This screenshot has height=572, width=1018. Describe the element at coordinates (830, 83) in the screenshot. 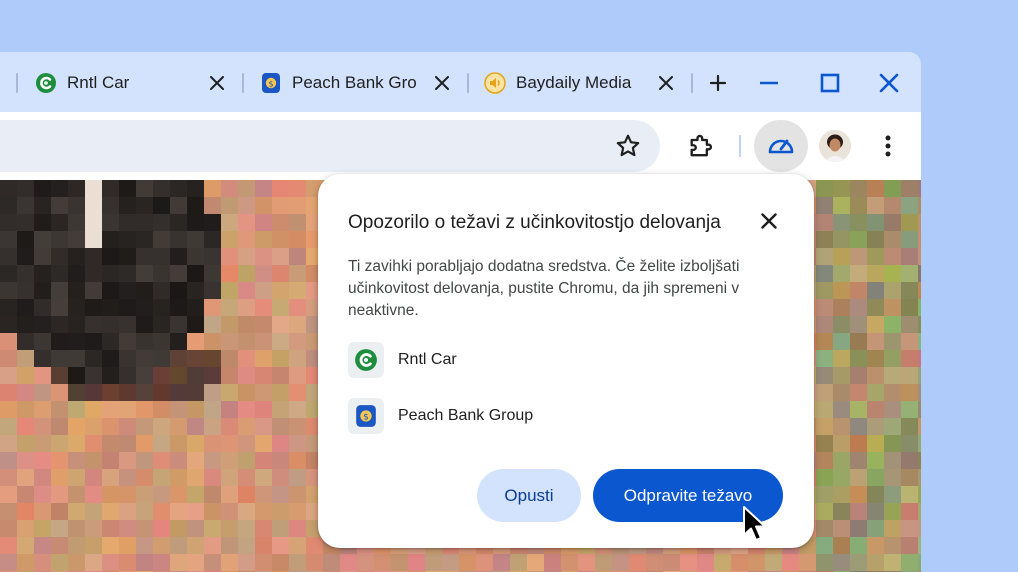

I see `maximize-icon` at that location.